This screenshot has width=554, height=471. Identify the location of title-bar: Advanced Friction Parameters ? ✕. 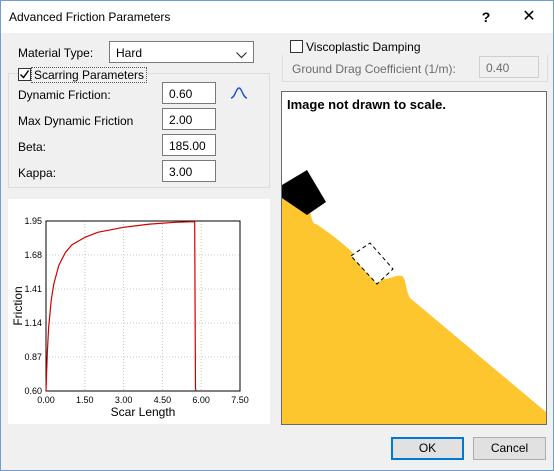
(277, 17).